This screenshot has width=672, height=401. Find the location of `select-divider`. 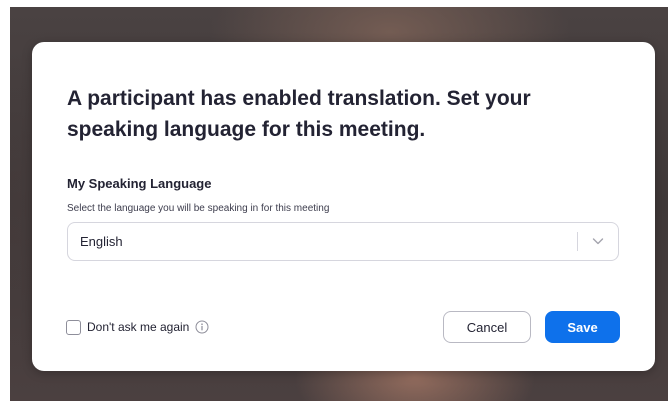

select-divider is located at coordinates (577, 241).